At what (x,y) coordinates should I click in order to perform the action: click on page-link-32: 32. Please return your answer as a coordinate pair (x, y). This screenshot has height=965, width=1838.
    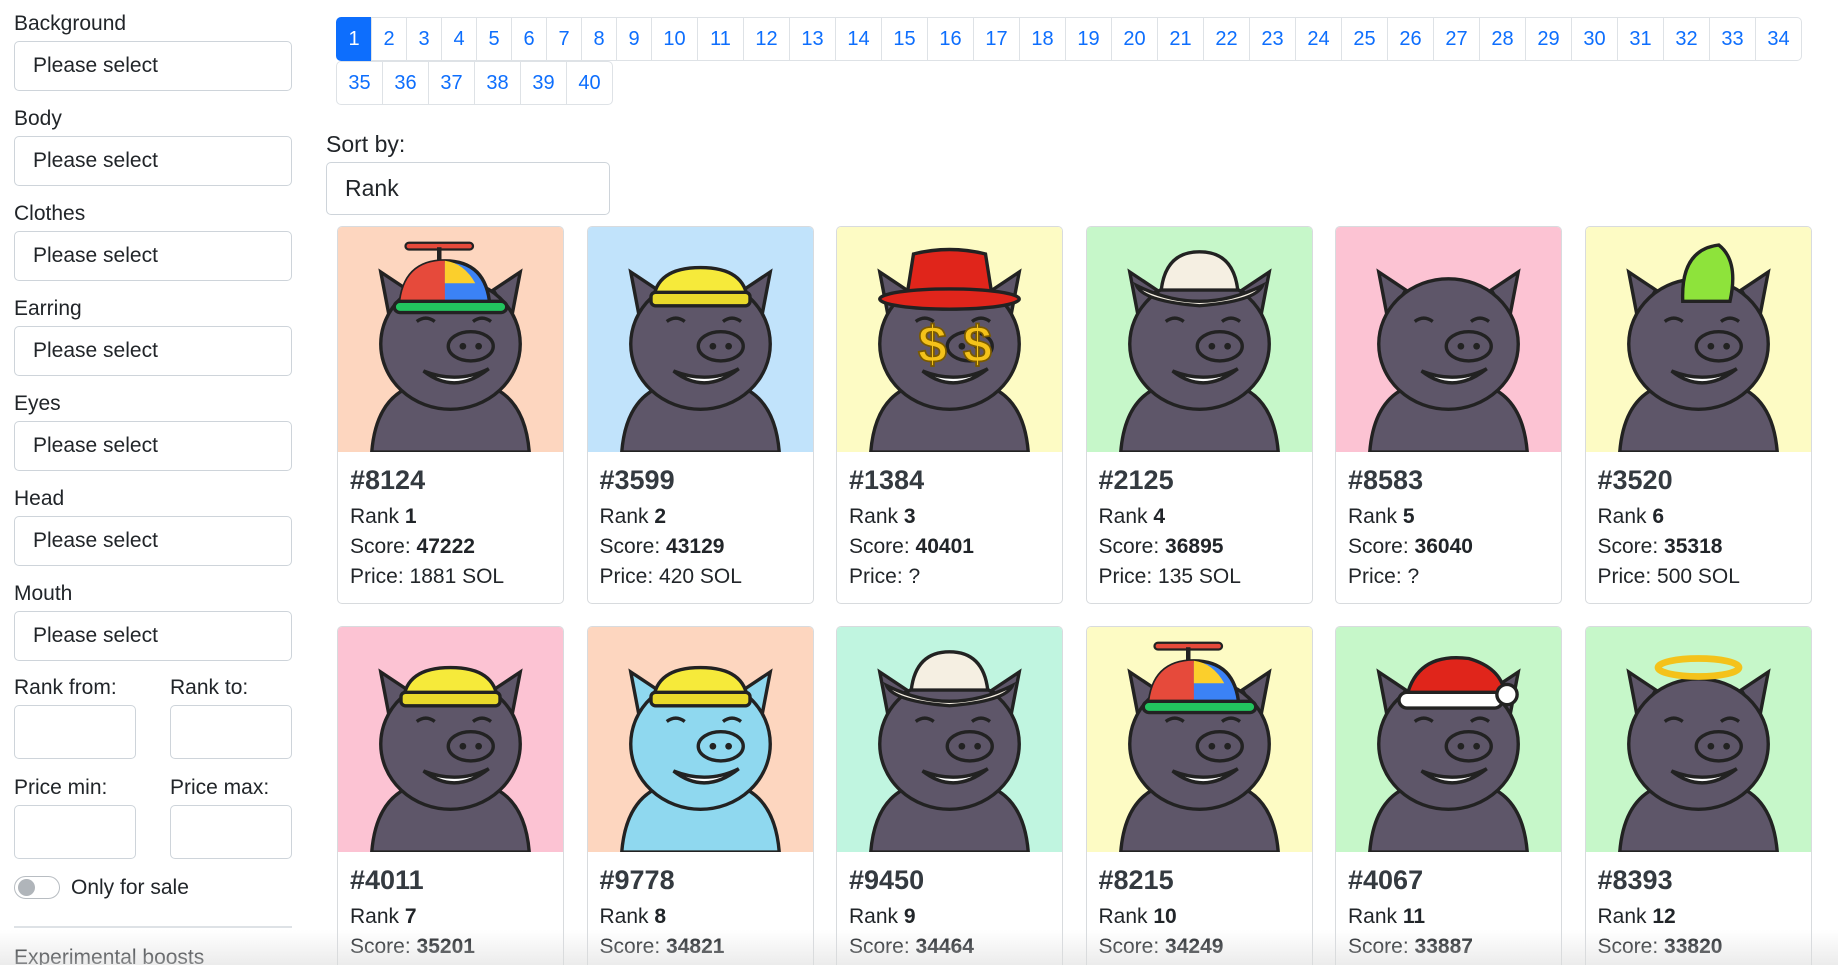
    Looking at the image, I should click on (1686, 39).